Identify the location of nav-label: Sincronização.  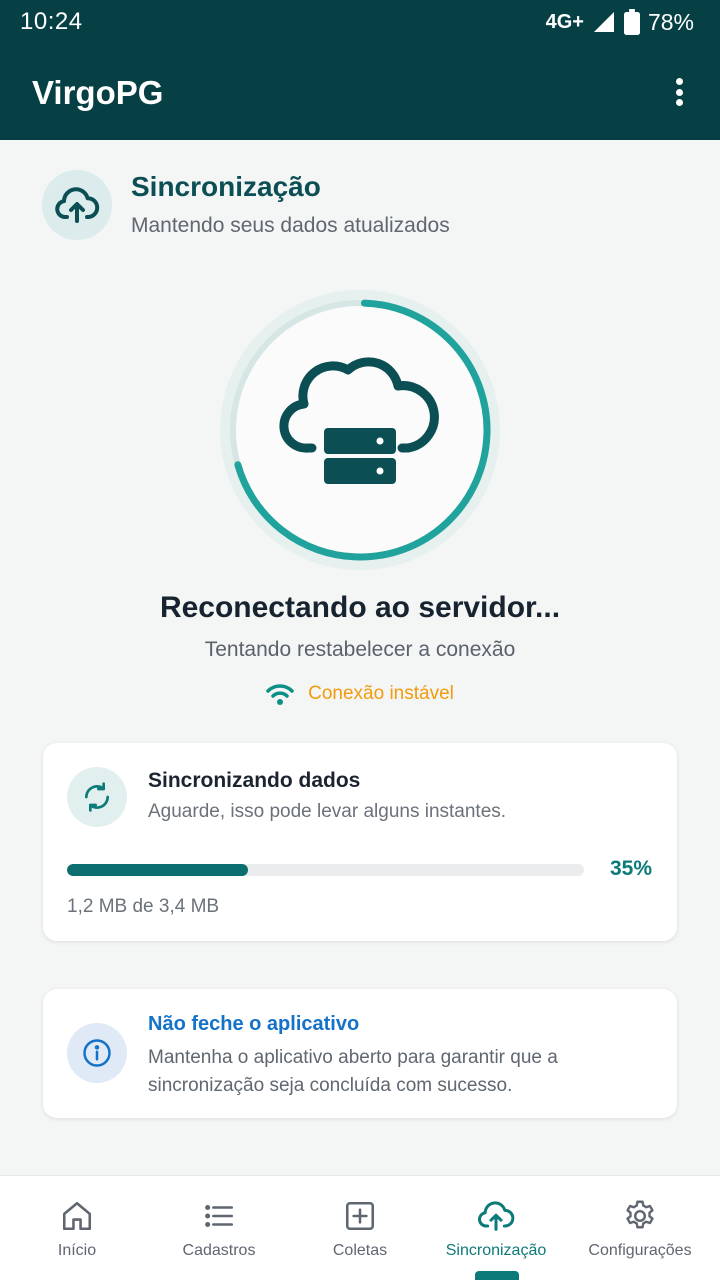
(496, 1250).